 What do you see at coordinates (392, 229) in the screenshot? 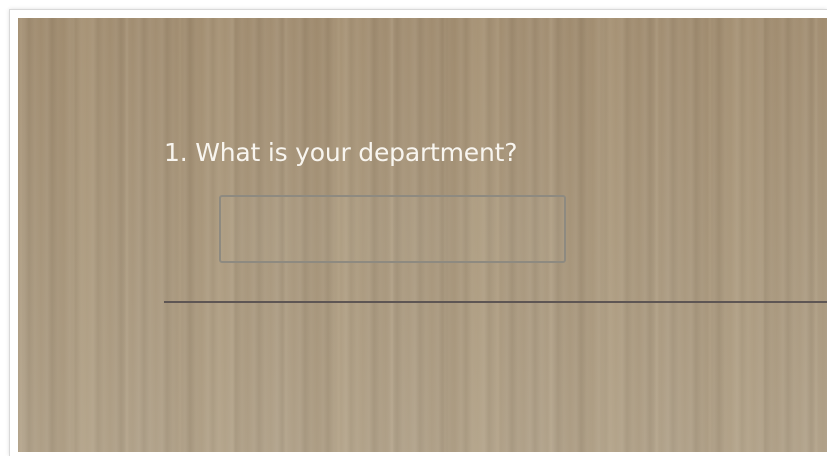
I see `department-answer-input` at bounding box center [392, 229].